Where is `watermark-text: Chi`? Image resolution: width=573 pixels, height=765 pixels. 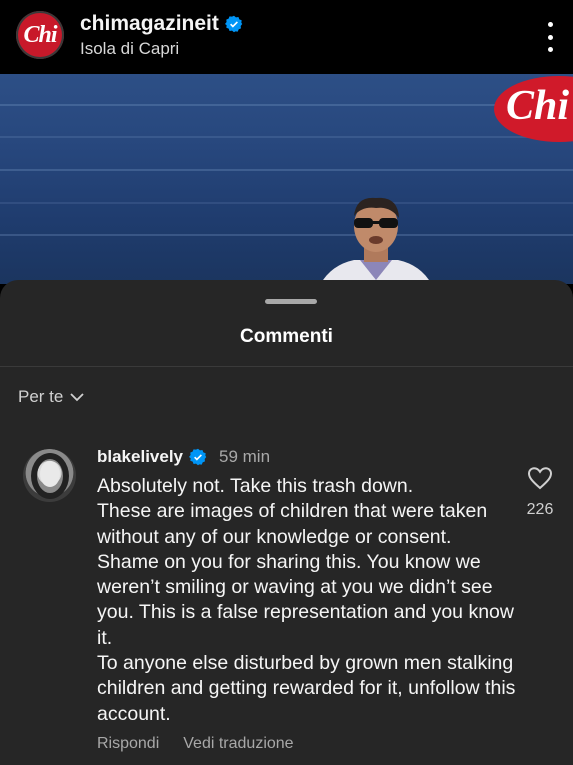 watermark-text: Chi is located at coordinates (538, 106).